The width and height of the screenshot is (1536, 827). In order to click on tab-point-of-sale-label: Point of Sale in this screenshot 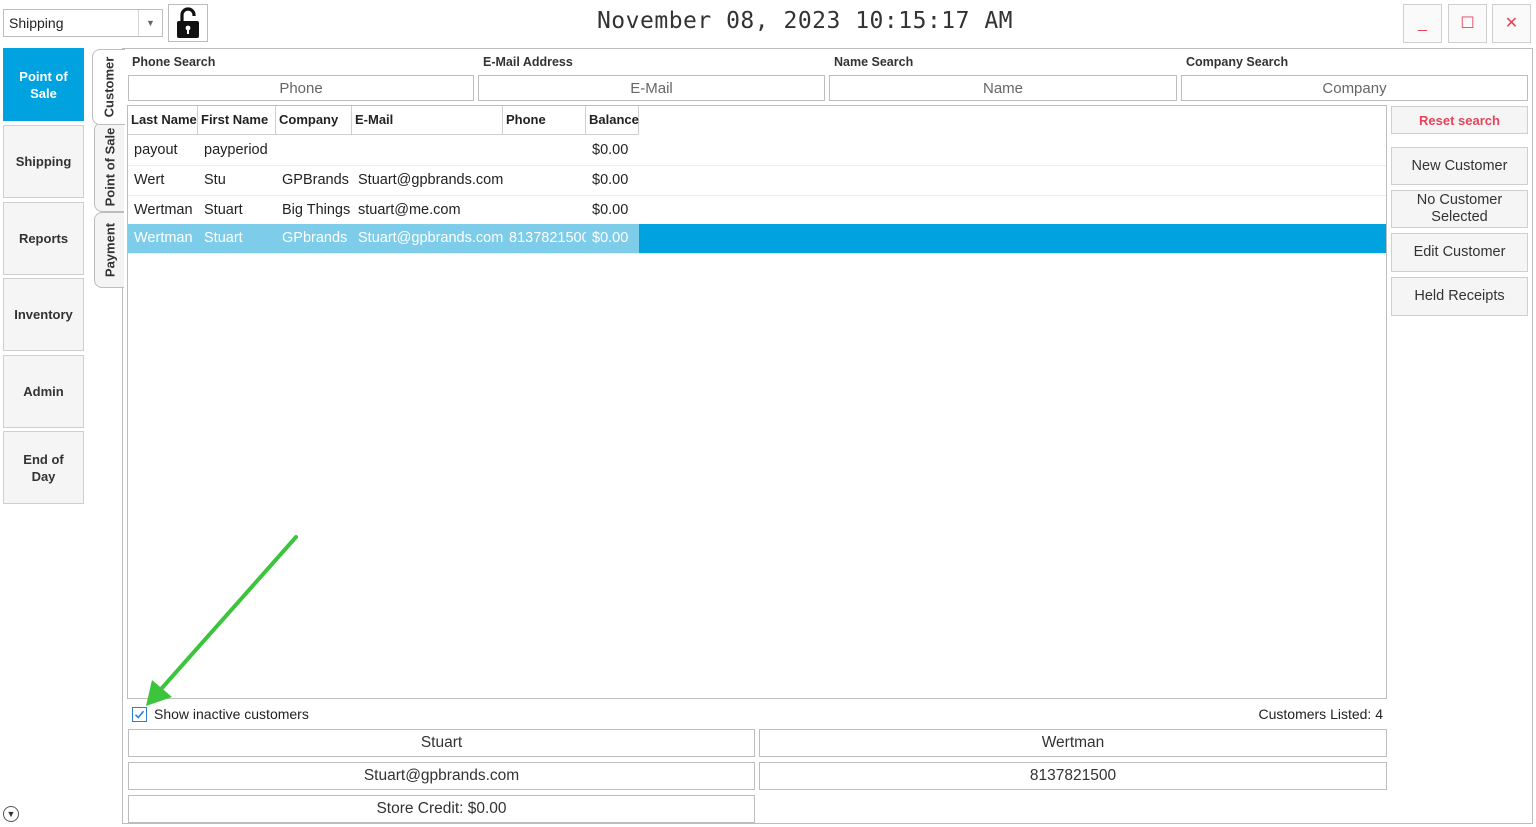, I will do `click(109, 167)`.